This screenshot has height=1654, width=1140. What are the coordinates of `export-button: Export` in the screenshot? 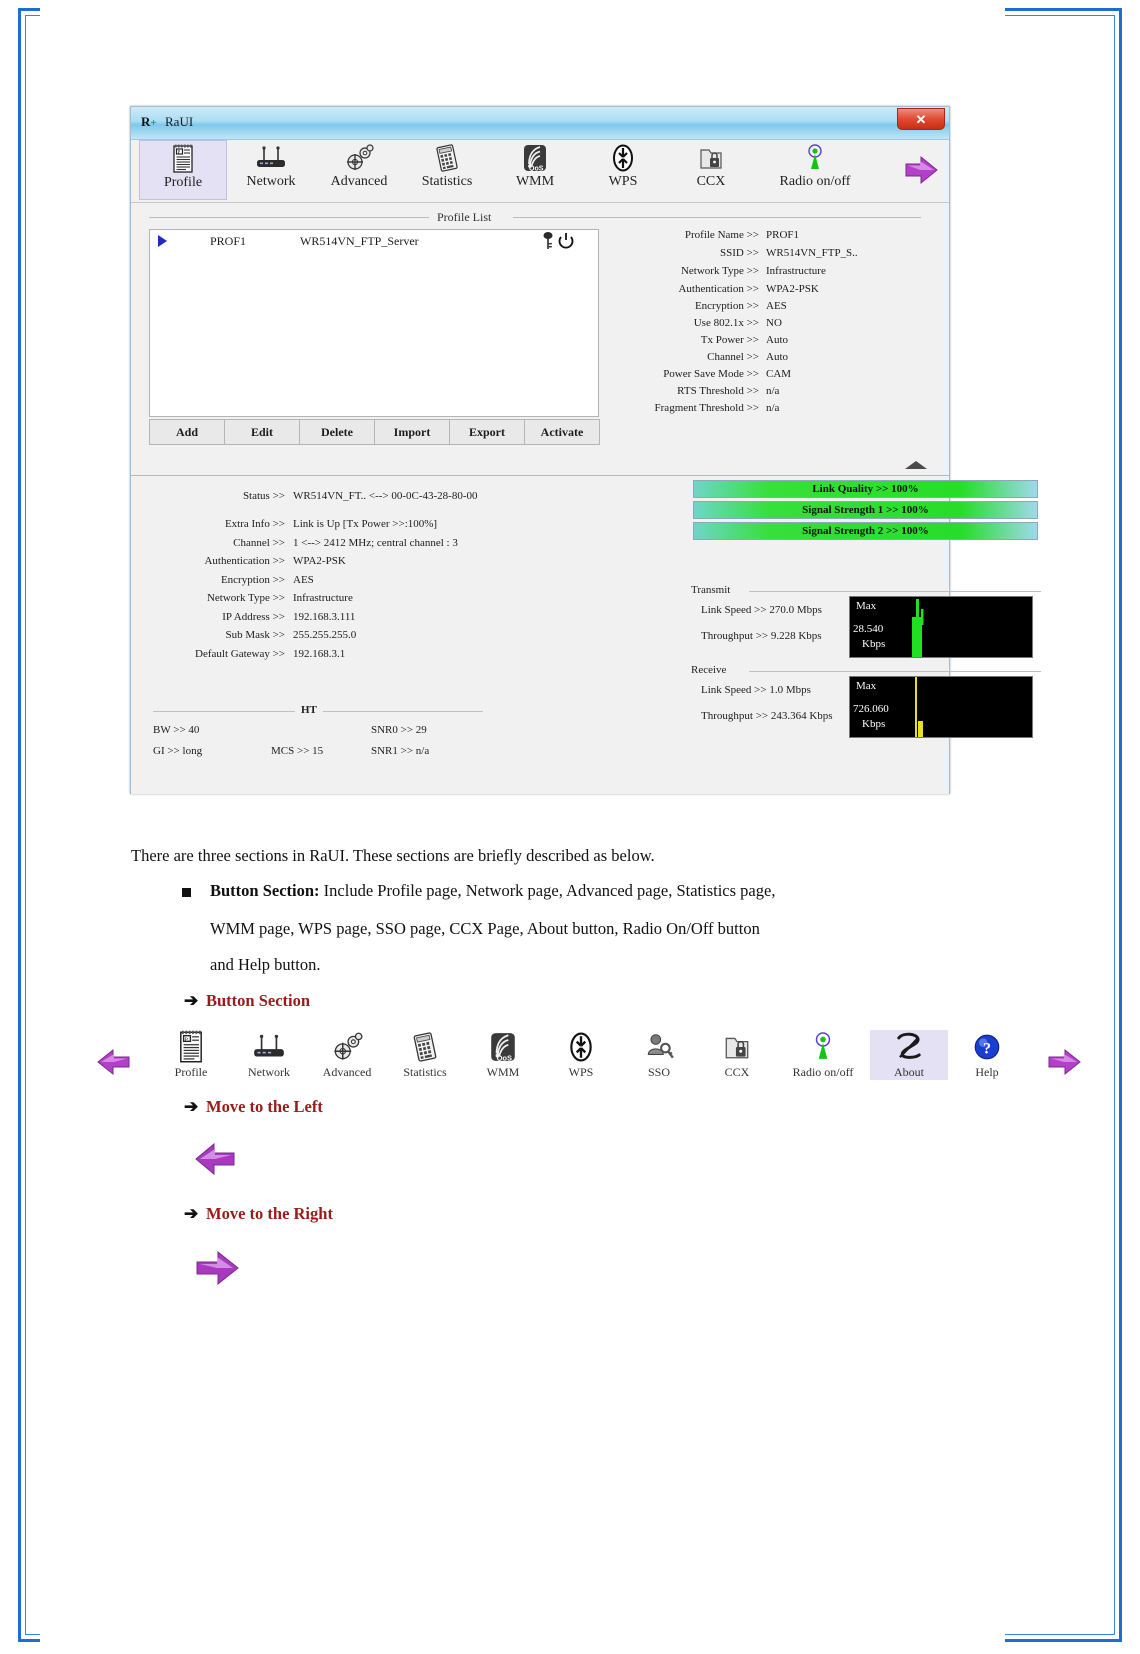 It's located at (487, 432).